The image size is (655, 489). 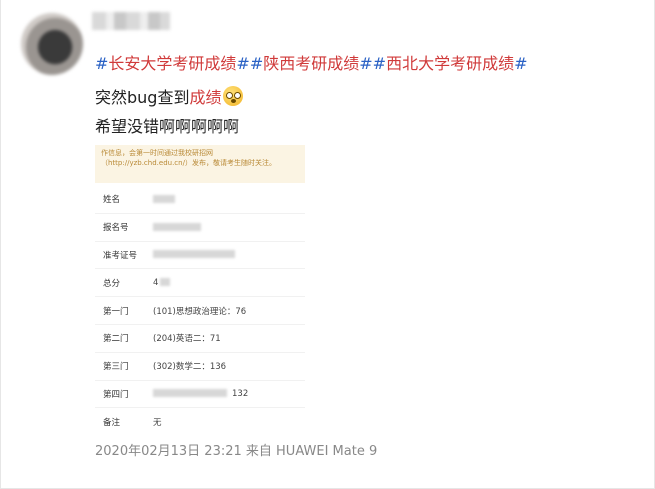 I want to click on table-row: 总分 4, so click(x=200, y=283).